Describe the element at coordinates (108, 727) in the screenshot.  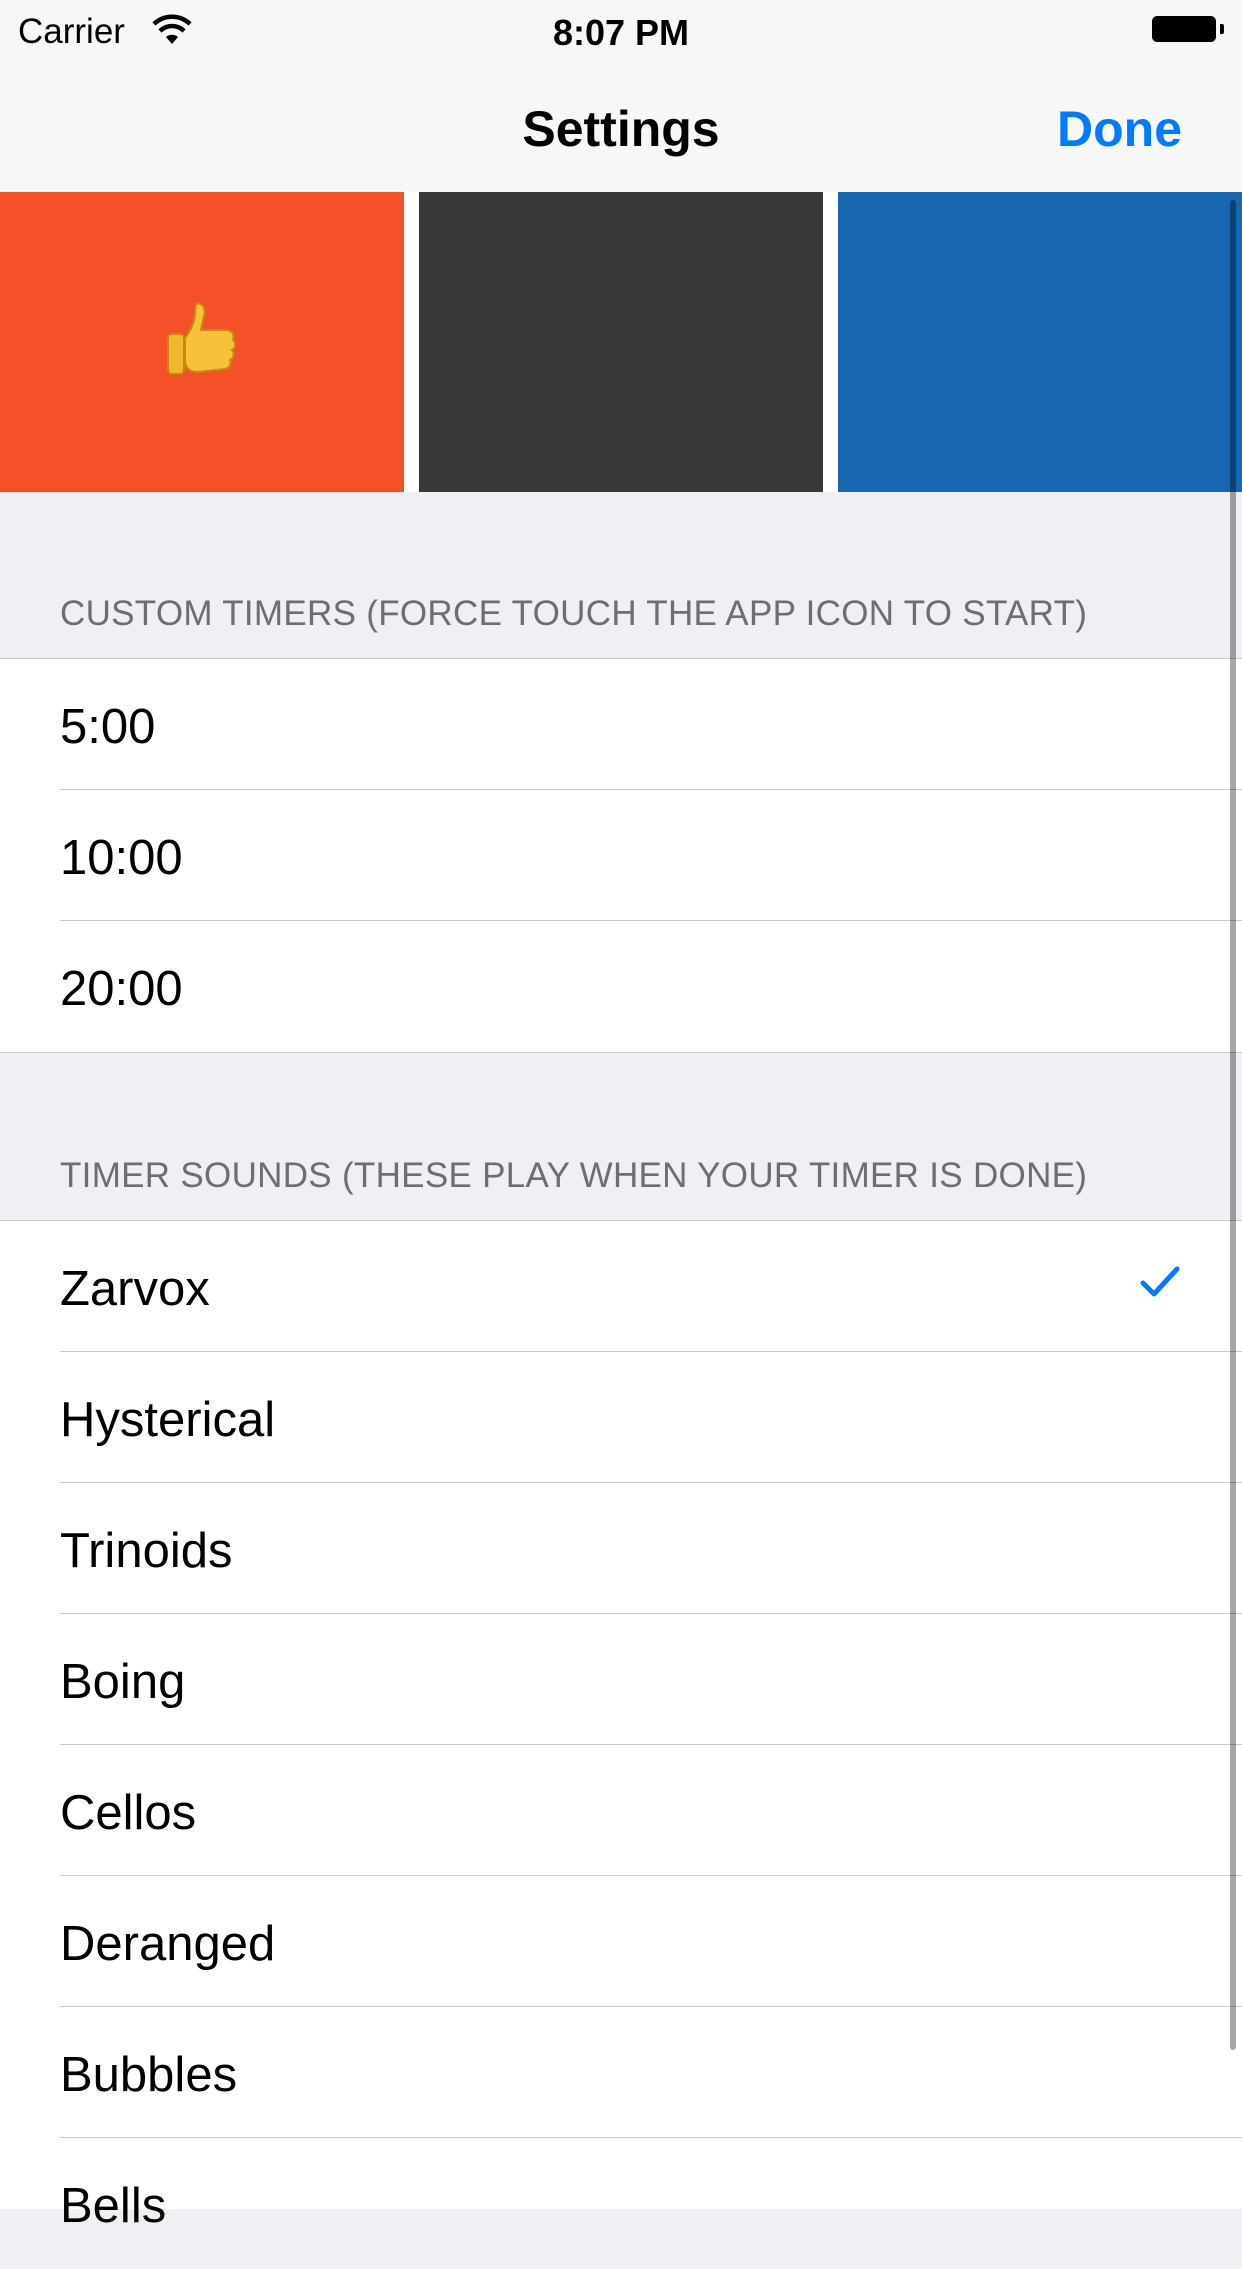
I see `timer-label: 5:00` at that location.